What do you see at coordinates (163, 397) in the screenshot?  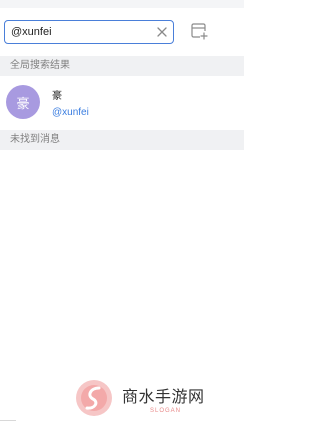 I see `watermark-title: 商水手游网` at bounding box center [163, 397].